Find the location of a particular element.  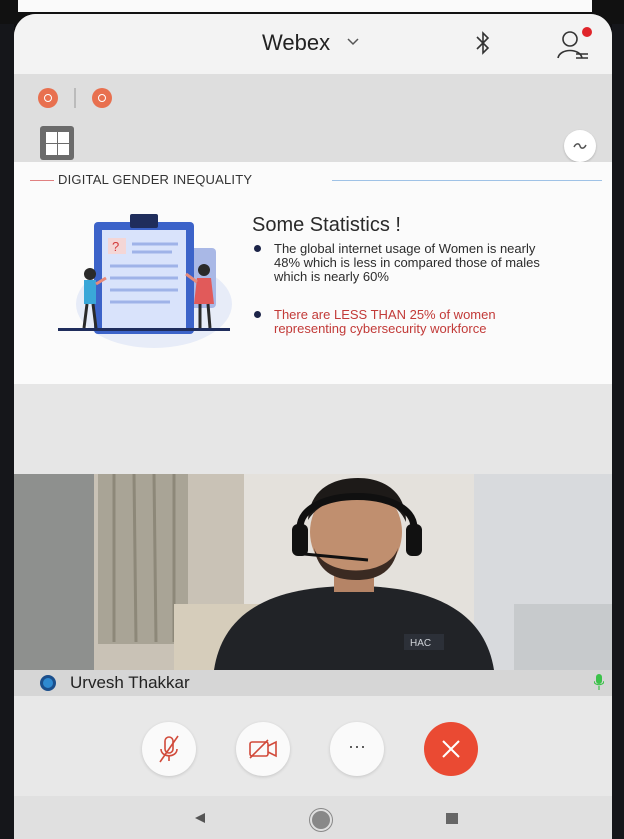

svg-text: HAC is located at coordinates (420, 643).